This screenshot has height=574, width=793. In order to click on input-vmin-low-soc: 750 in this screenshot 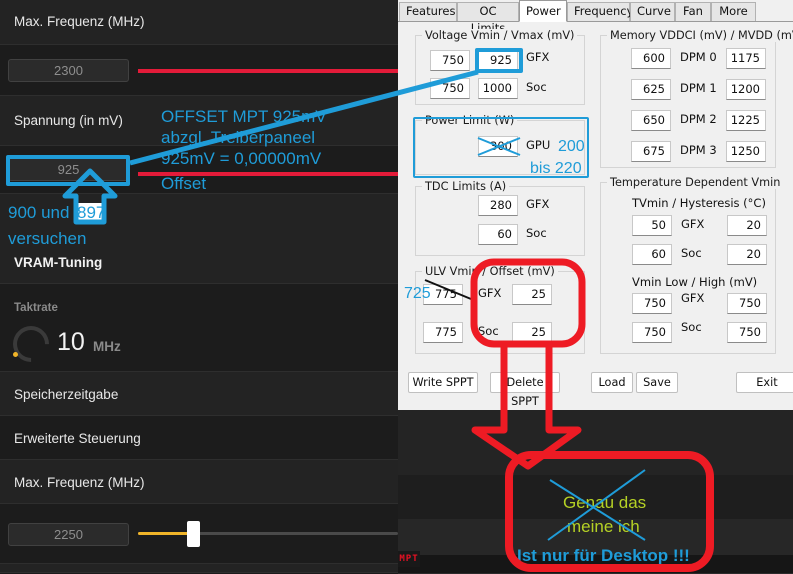, I will do `click(652, 332)`.